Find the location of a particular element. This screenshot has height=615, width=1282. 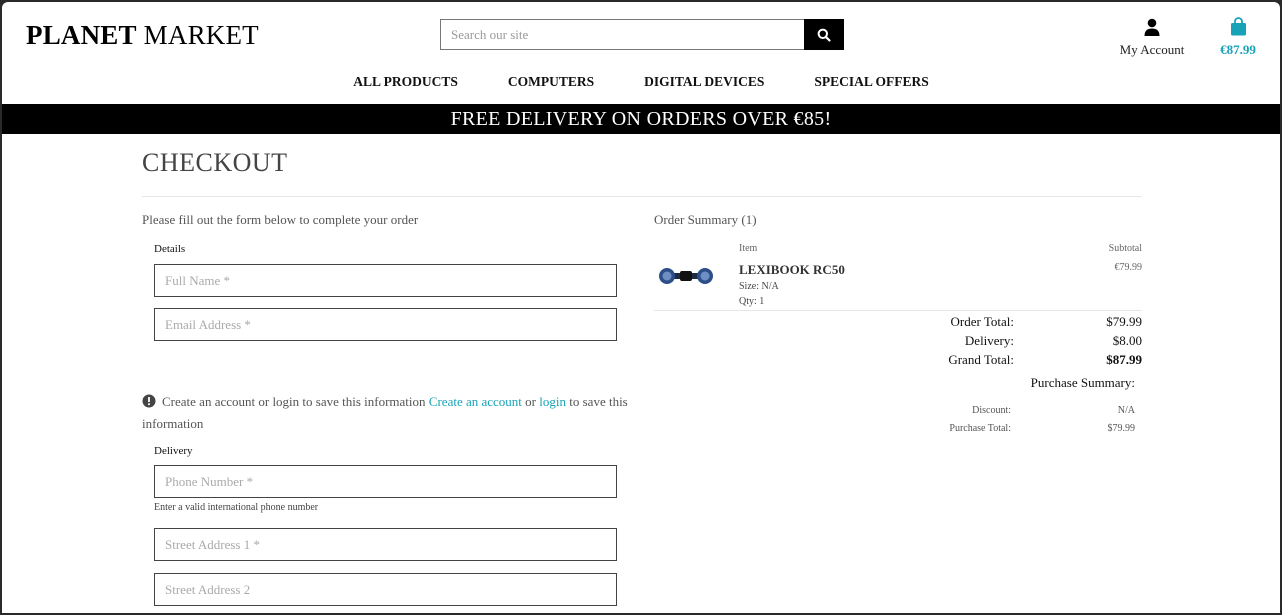

shopping-bag-icon is located at coordinates (1238, 26).